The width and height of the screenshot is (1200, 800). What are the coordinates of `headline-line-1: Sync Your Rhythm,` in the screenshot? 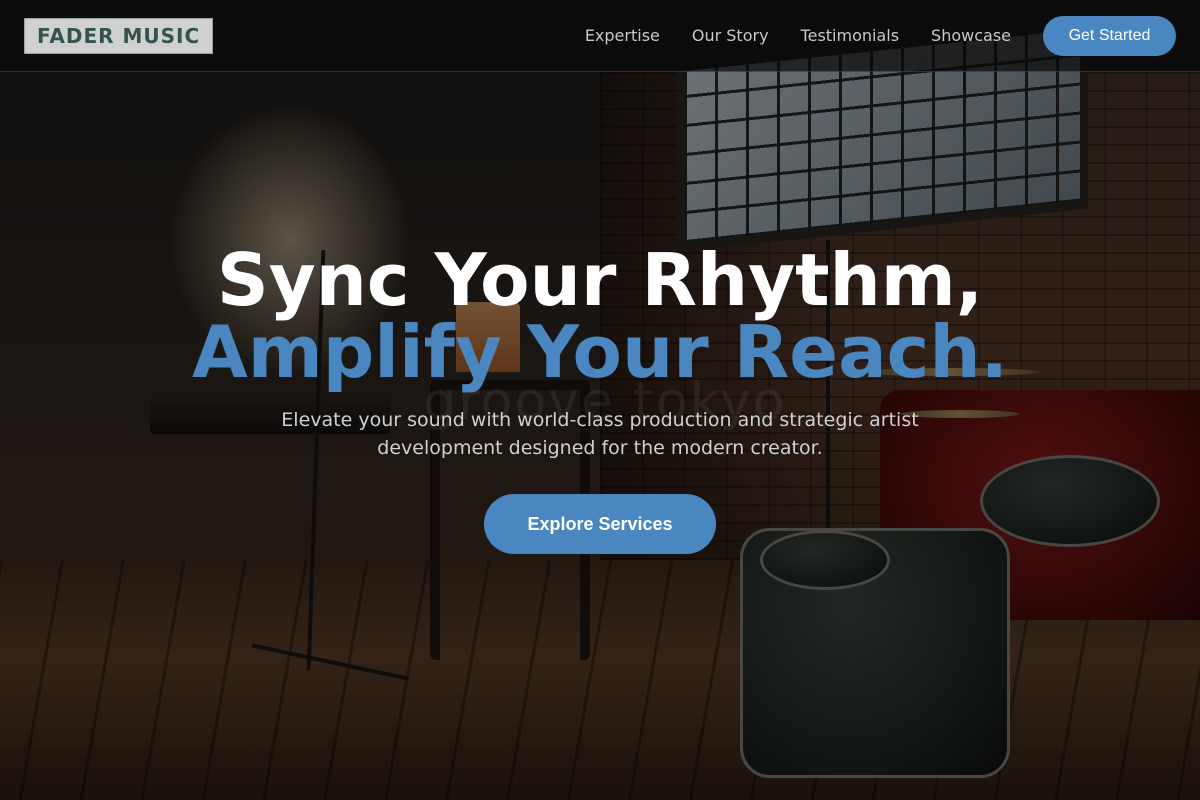 It's located at (600, 280).